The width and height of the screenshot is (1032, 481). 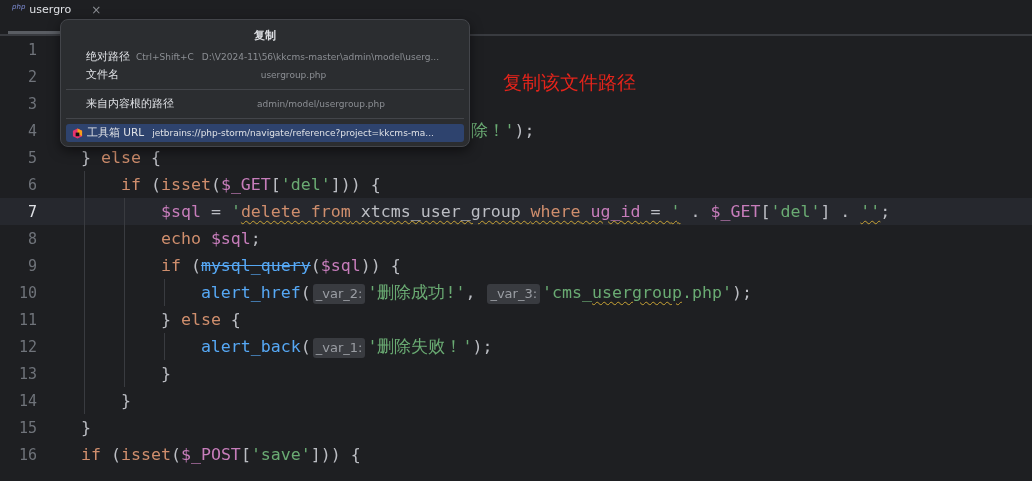 What do you see at coordinates (31, 103) in the screenshot?
I see `line-number: 3` at bounding box center [31, 103].